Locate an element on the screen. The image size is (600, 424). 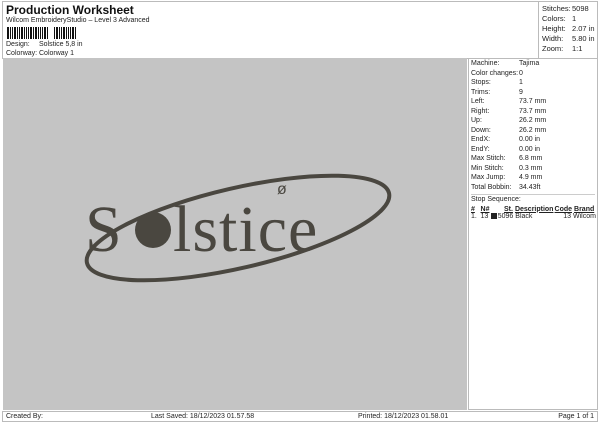
barcode is located at coordinates (67, 33).